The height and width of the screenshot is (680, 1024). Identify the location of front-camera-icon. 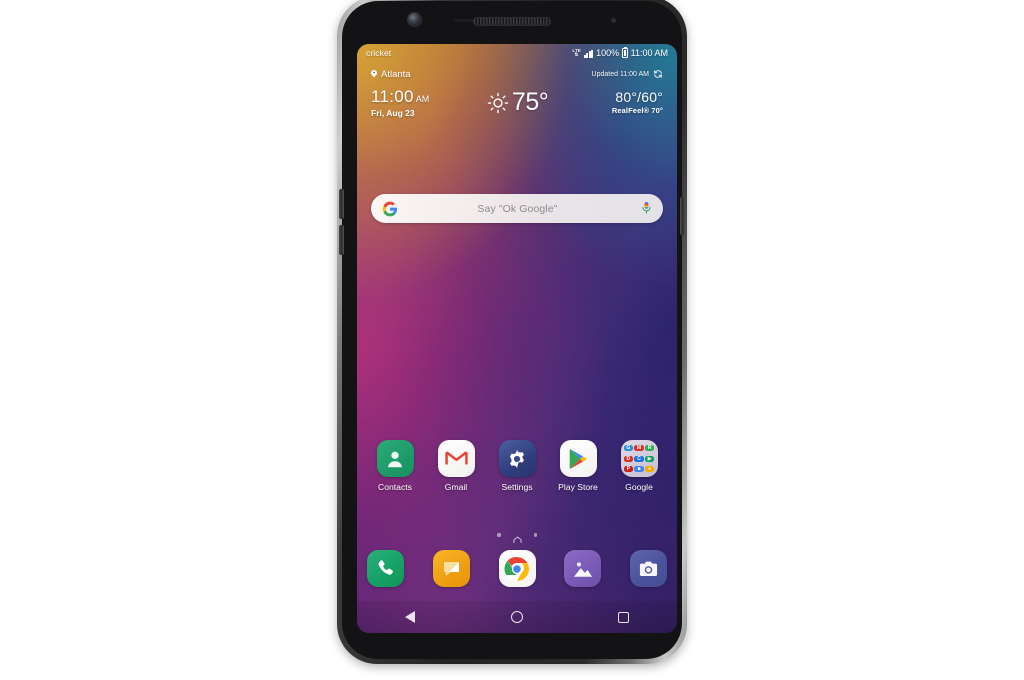
(414, 19).